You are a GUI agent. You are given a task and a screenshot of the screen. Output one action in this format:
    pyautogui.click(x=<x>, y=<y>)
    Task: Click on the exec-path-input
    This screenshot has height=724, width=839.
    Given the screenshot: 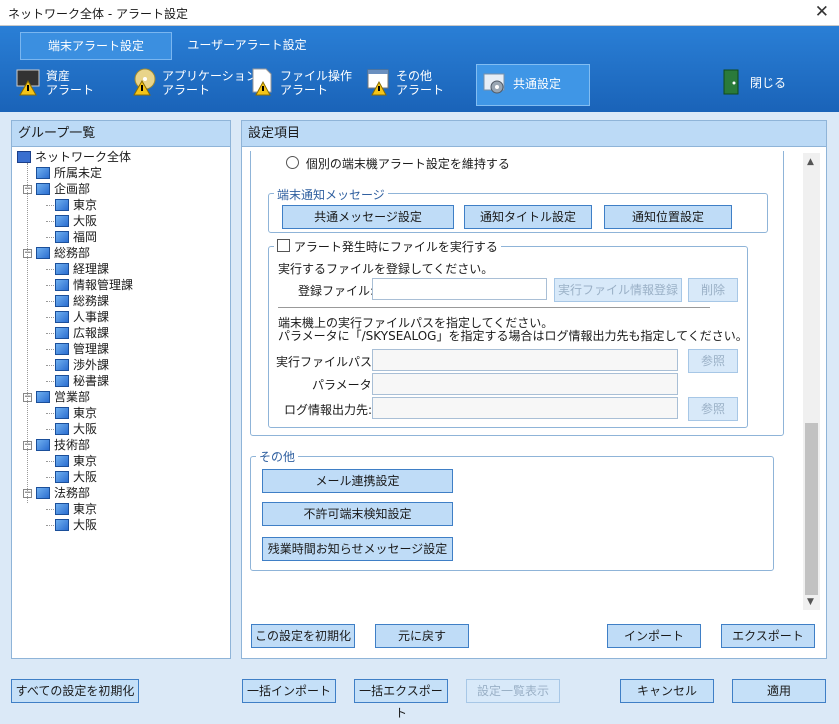 What is the action you would take?
    pyautogui.click(x=525, y=360)
    